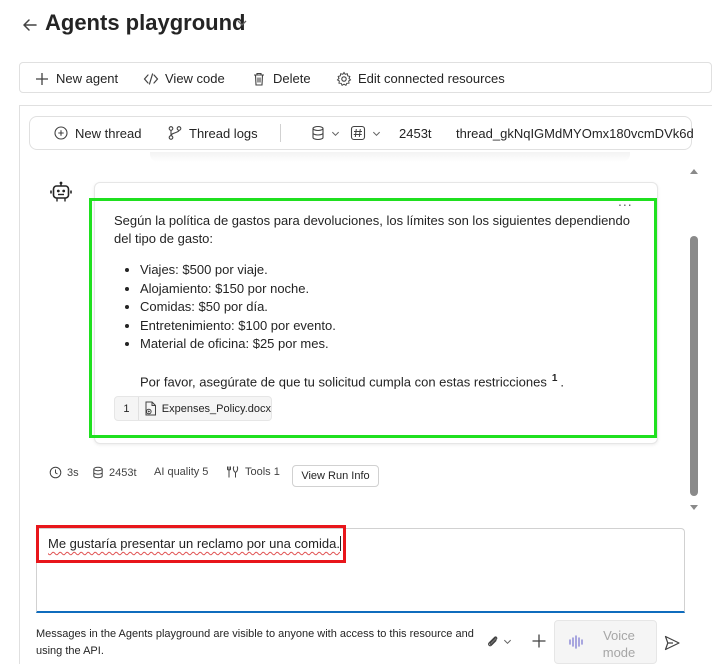  What do you see at coordinates (493, 641) in the screenshot?
I see `paperclip-icon` at bounding box center [493, 641].